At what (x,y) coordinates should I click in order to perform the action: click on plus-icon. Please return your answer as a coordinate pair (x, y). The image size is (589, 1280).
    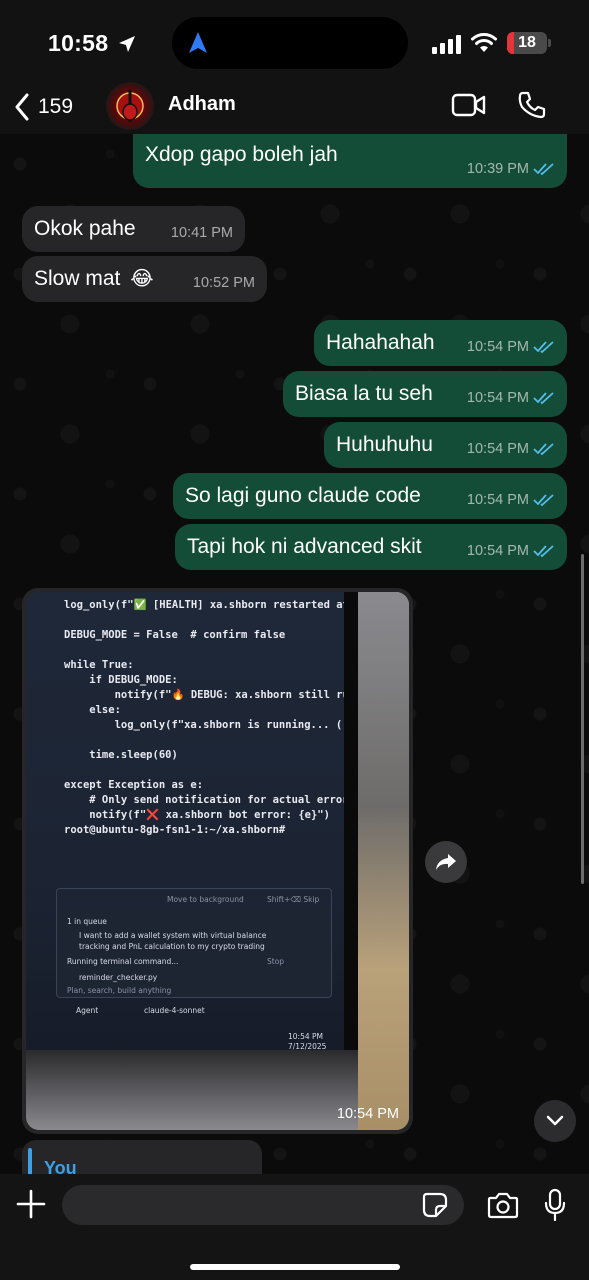
    Looking at the image, I should click on (31, 1204).